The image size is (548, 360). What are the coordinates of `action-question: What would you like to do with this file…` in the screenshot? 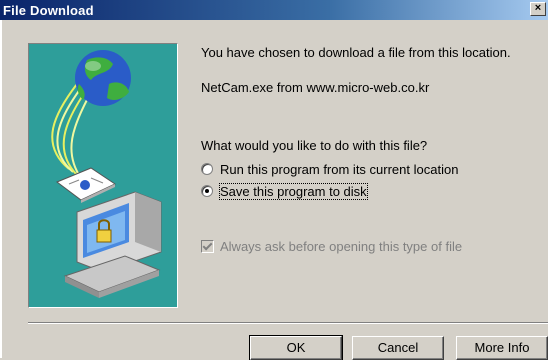 It's located at (314, 145).